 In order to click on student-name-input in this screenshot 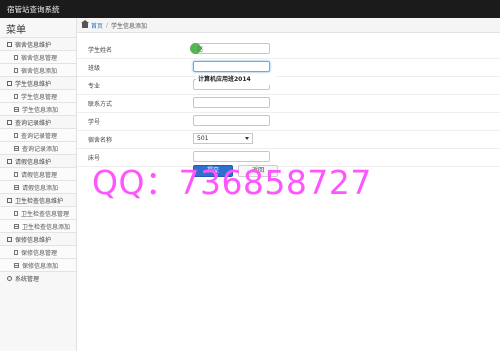, I will do `click(231, 48)`.